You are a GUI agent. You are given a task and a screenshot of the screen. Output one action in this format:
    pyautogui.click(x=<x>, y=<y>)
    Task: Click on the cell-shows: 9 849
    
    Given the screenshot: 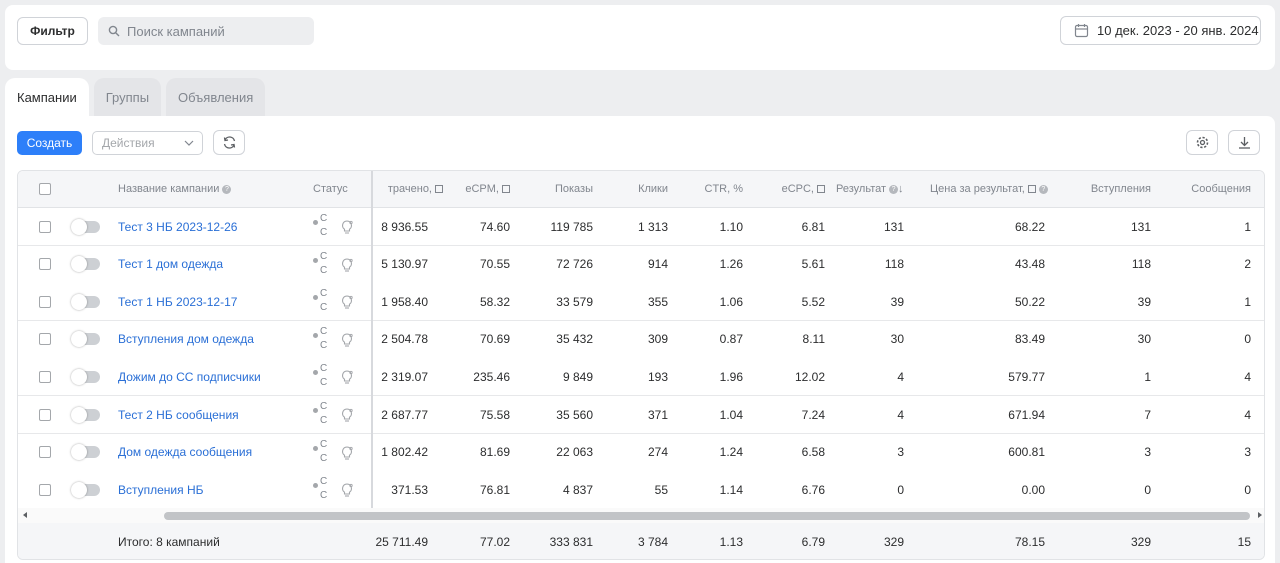 What is the action you would take?
    pyautogui.click(x=577, y=376)
    